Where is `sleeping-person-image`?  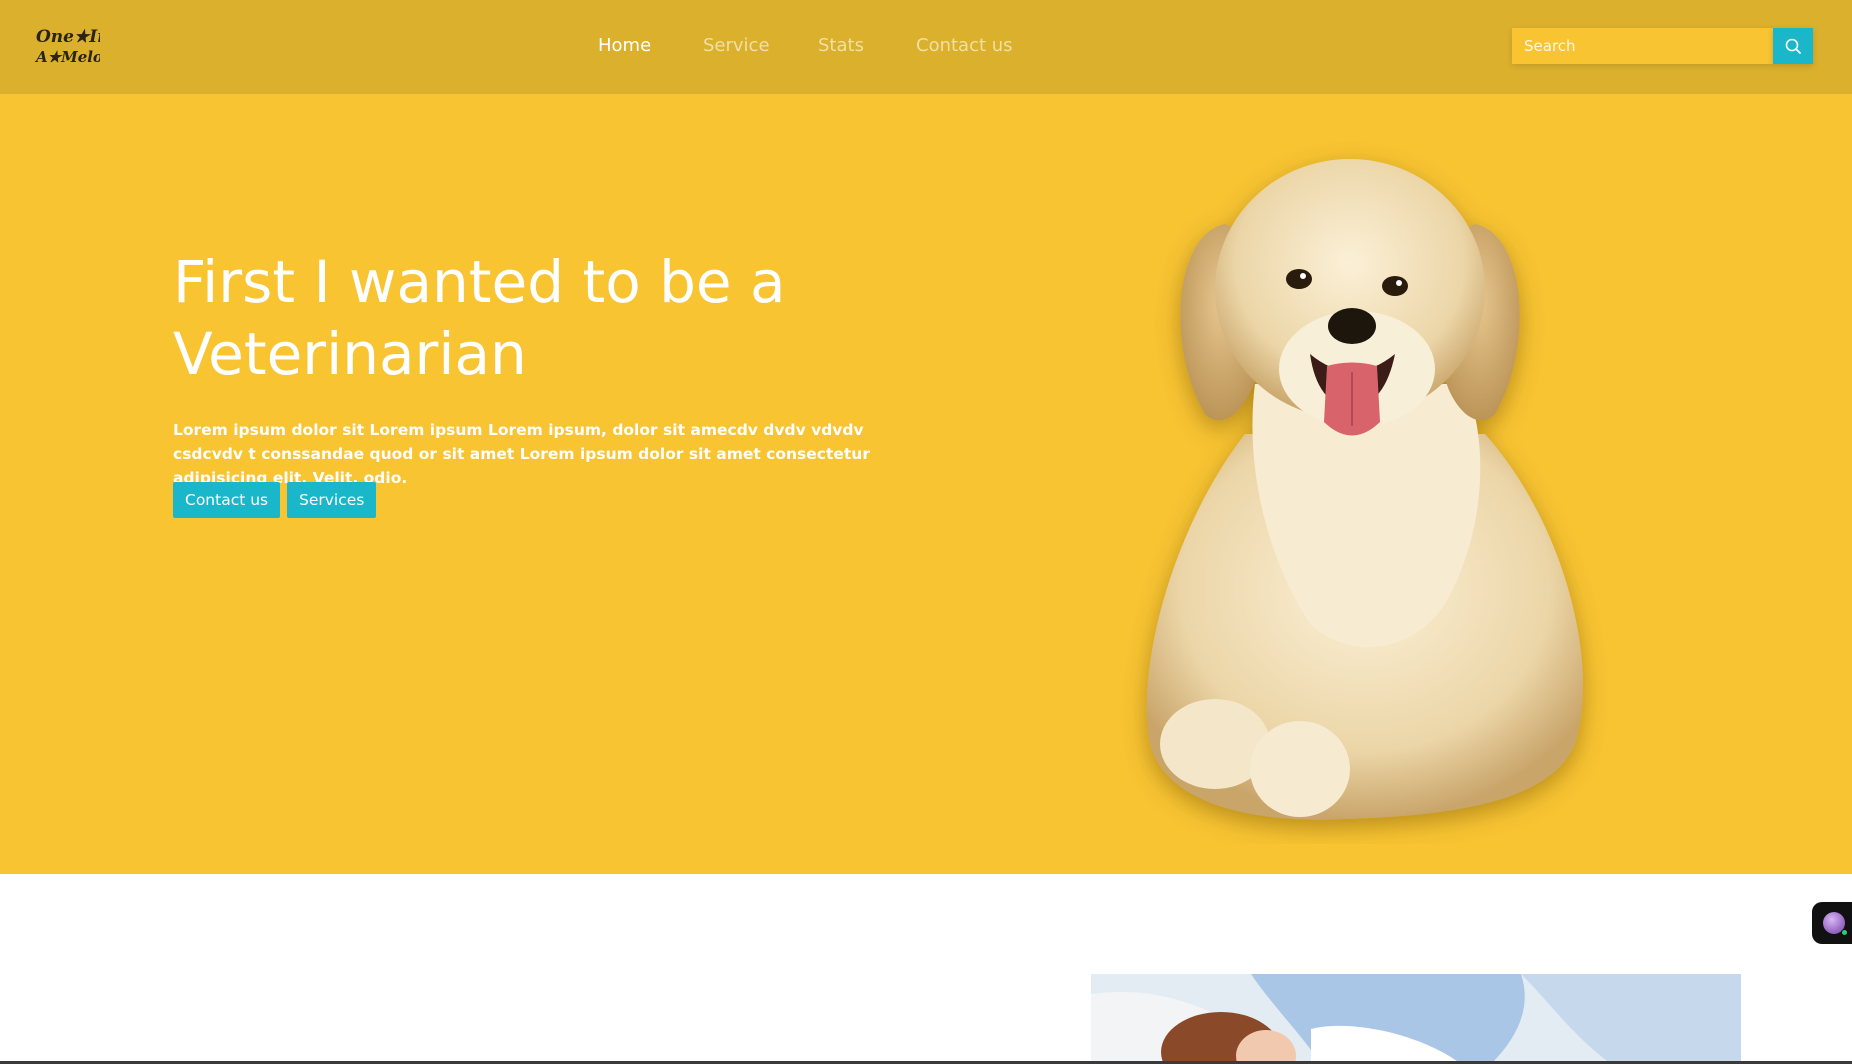 sleeping-person-image is located at coordinates (1416, 1019).